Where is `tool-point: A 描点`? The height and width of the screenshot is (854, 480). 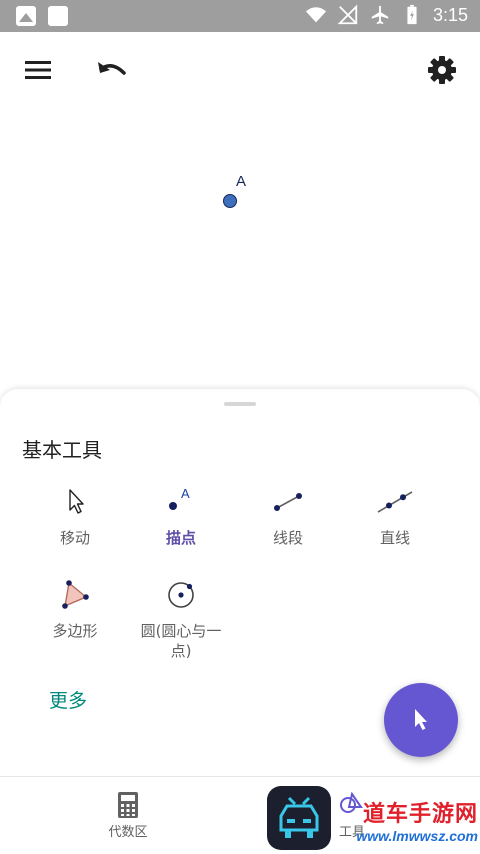
tool-point: A 描点 is located at coordinates (181, 516).